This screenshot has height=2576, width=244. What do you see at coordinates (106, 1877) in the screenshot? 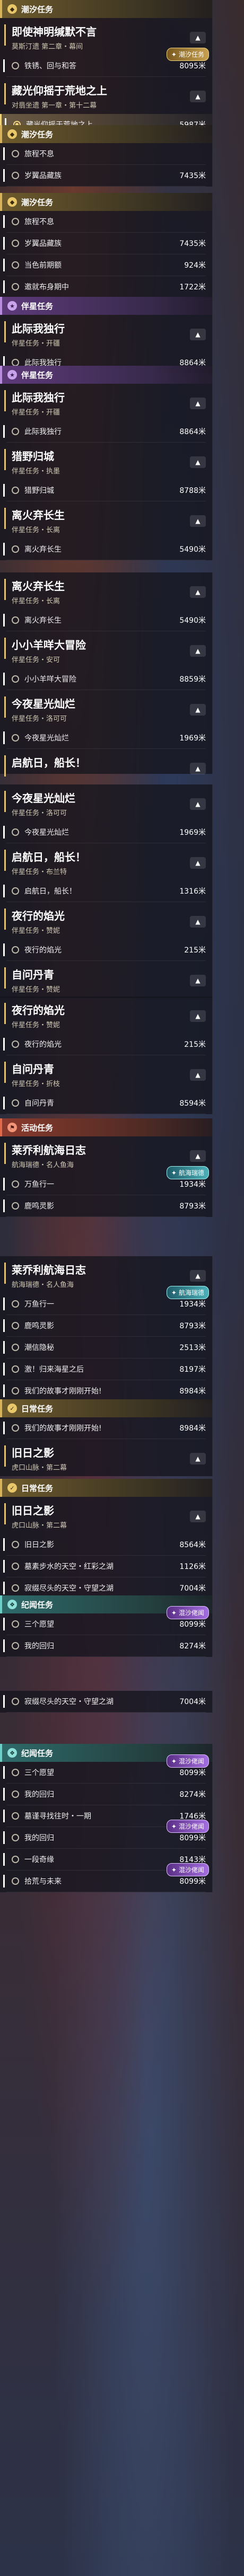
I see `quest-step: 拾荒与未来 8099米 ✦ 混沙佬闻` at bounding box center [106, 1877].